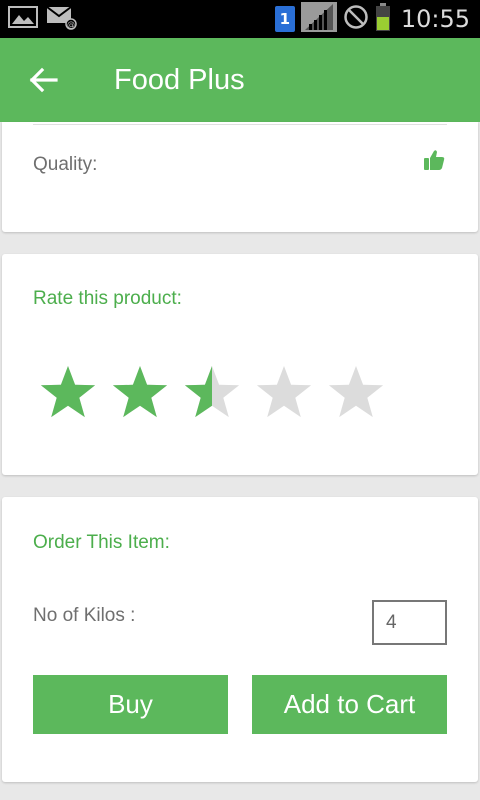 The height and width of the screenshot is (800, 480). I want to click on arrow-left-icon, so click(44, 84).